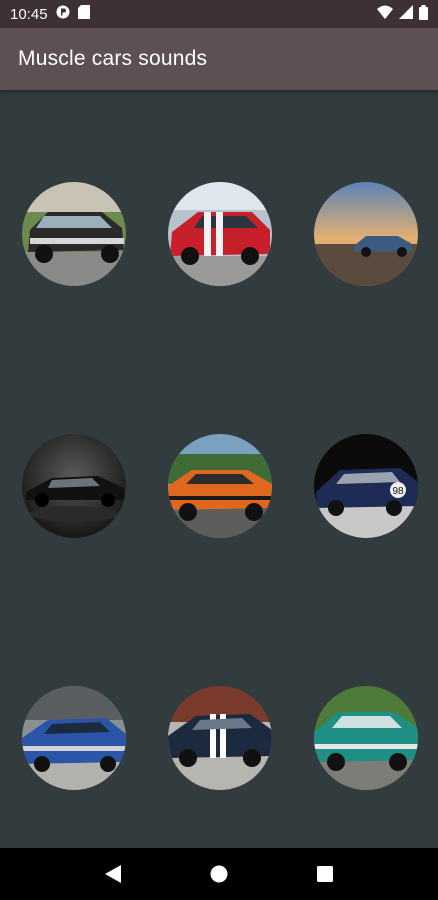  I want to click on app-notification-icon, so click(63, 14).